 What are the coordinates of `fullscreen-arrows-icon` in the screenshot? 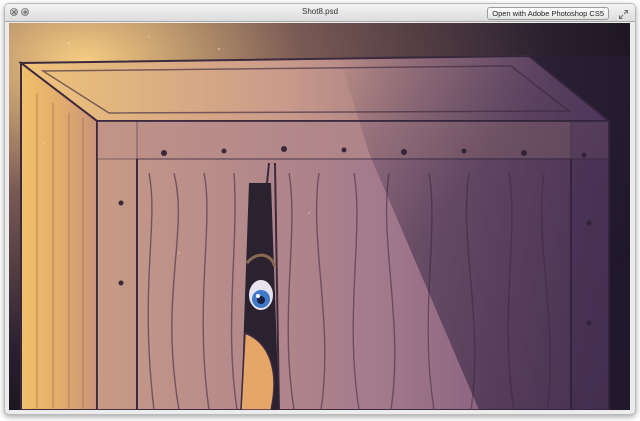 It's located at (623, 13).